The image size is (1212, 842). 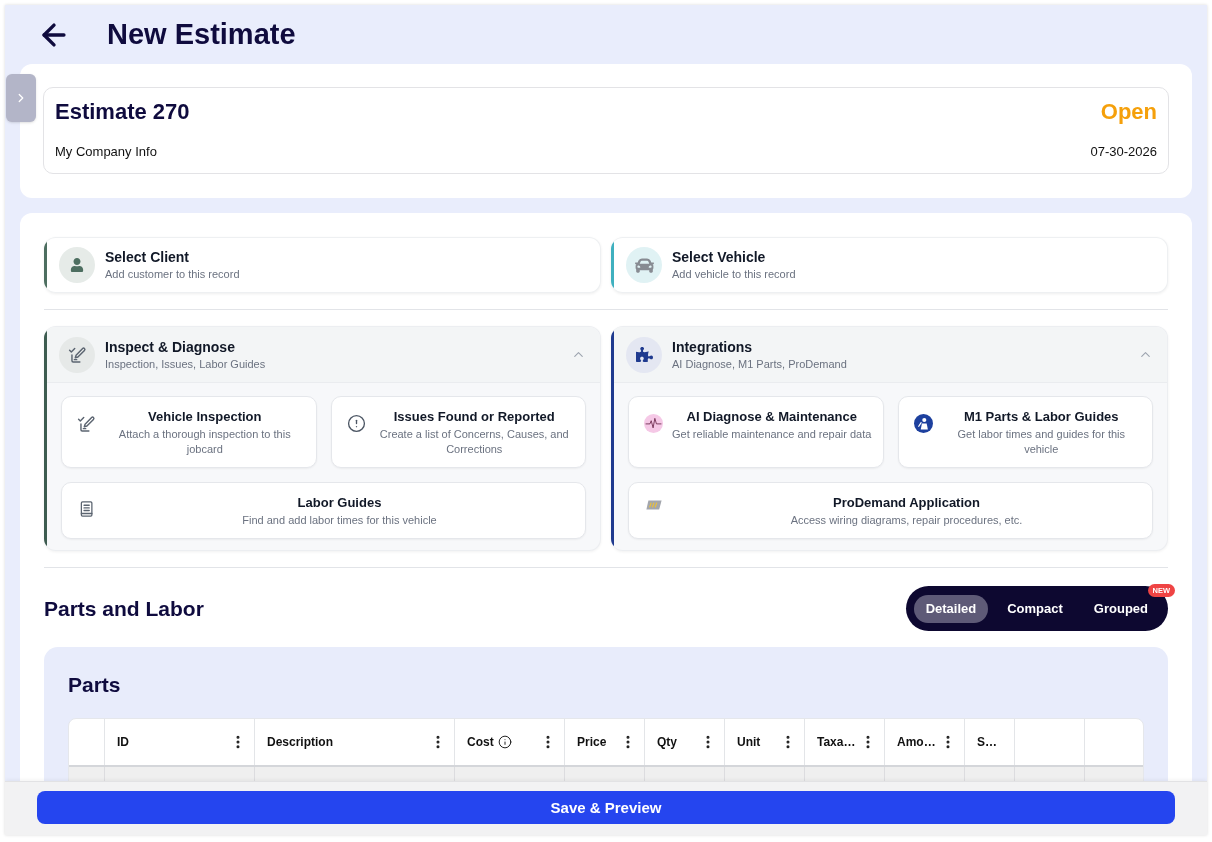 I want to click on status-text: Open, so click(x=1128, y=112).